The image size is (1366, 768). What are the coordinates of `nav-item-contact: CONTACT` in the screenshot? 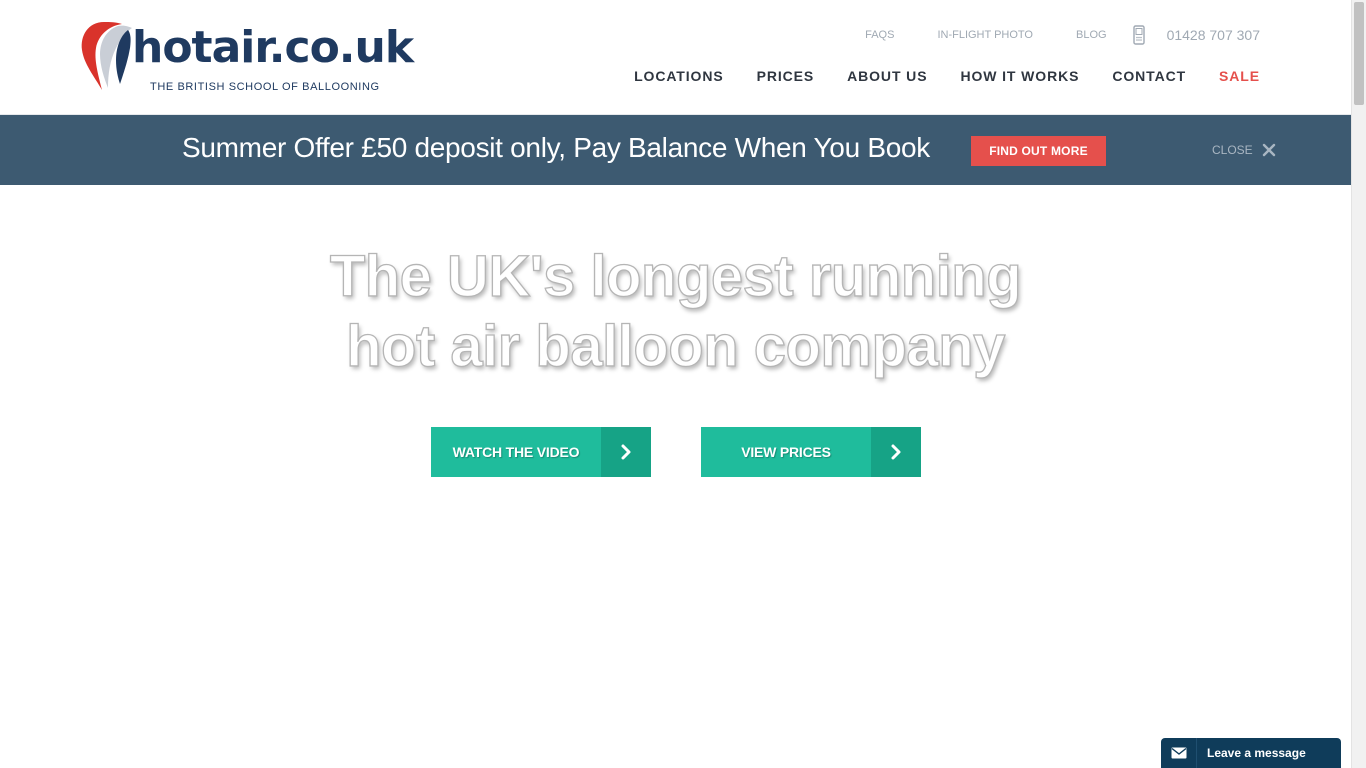 It's located at (1149, 76).